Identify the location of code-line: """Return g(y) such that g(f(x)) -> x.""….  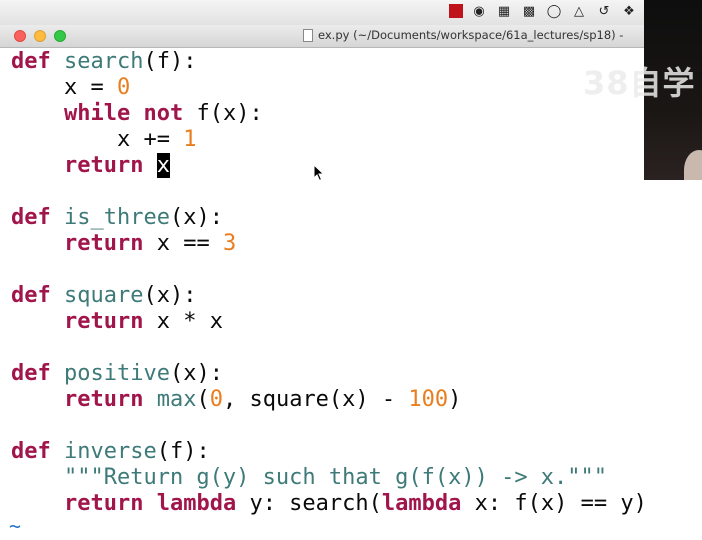
(309, 478).